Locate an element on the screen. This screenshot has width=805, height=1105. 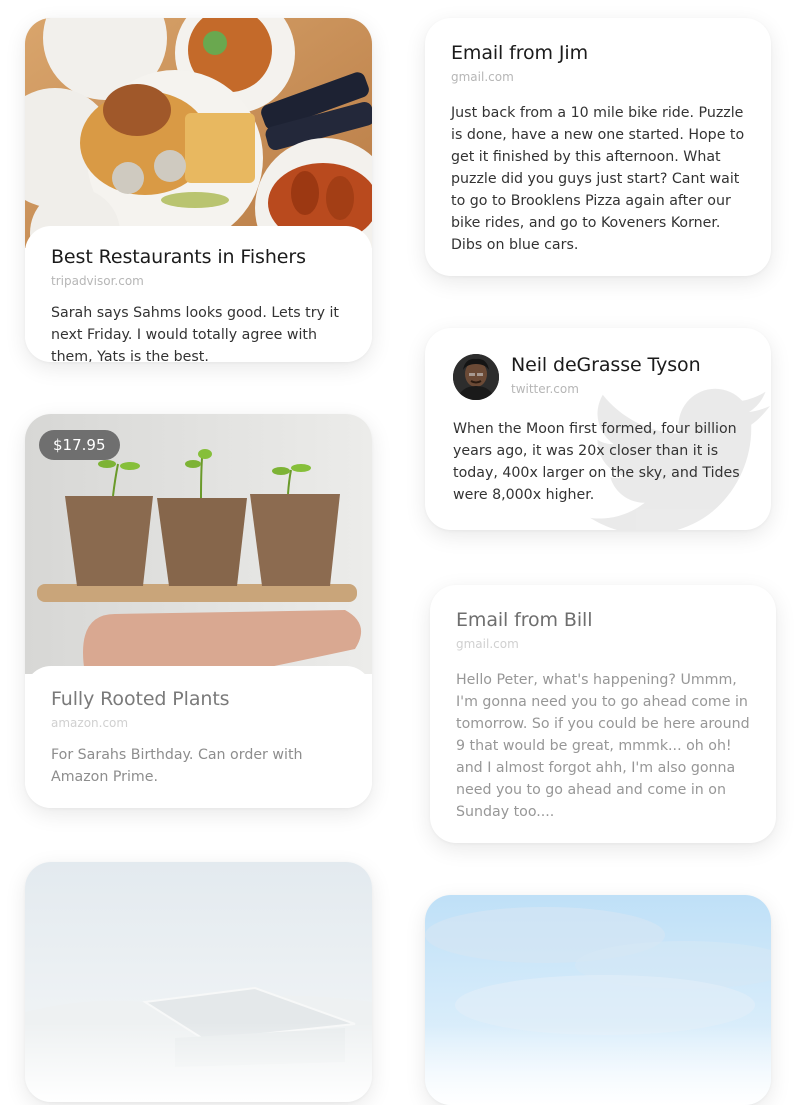
price-badge: $17.95 is located at coordinates (79, 445).